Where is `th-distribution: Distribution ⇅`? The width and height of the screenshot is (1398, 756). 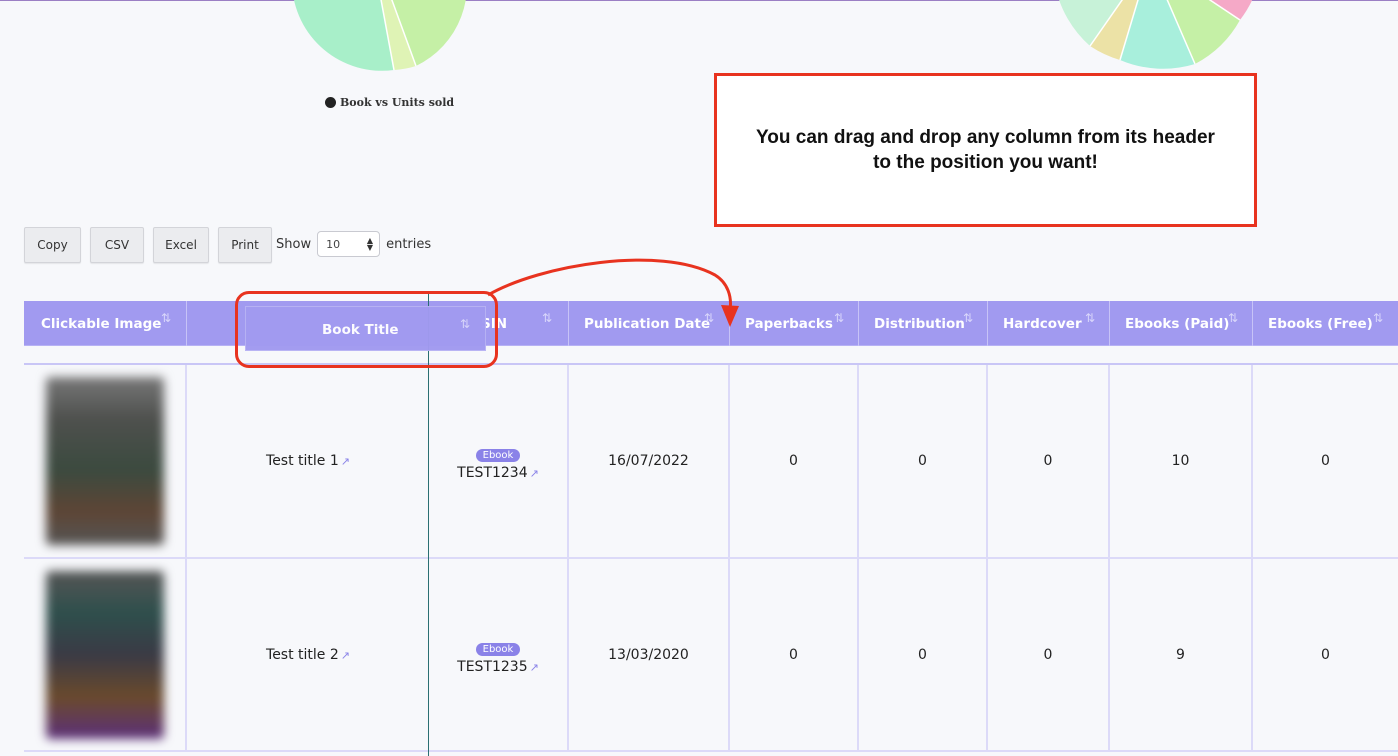
th-distribution: Distribution ⇅ is located at coordinates (923, 323).